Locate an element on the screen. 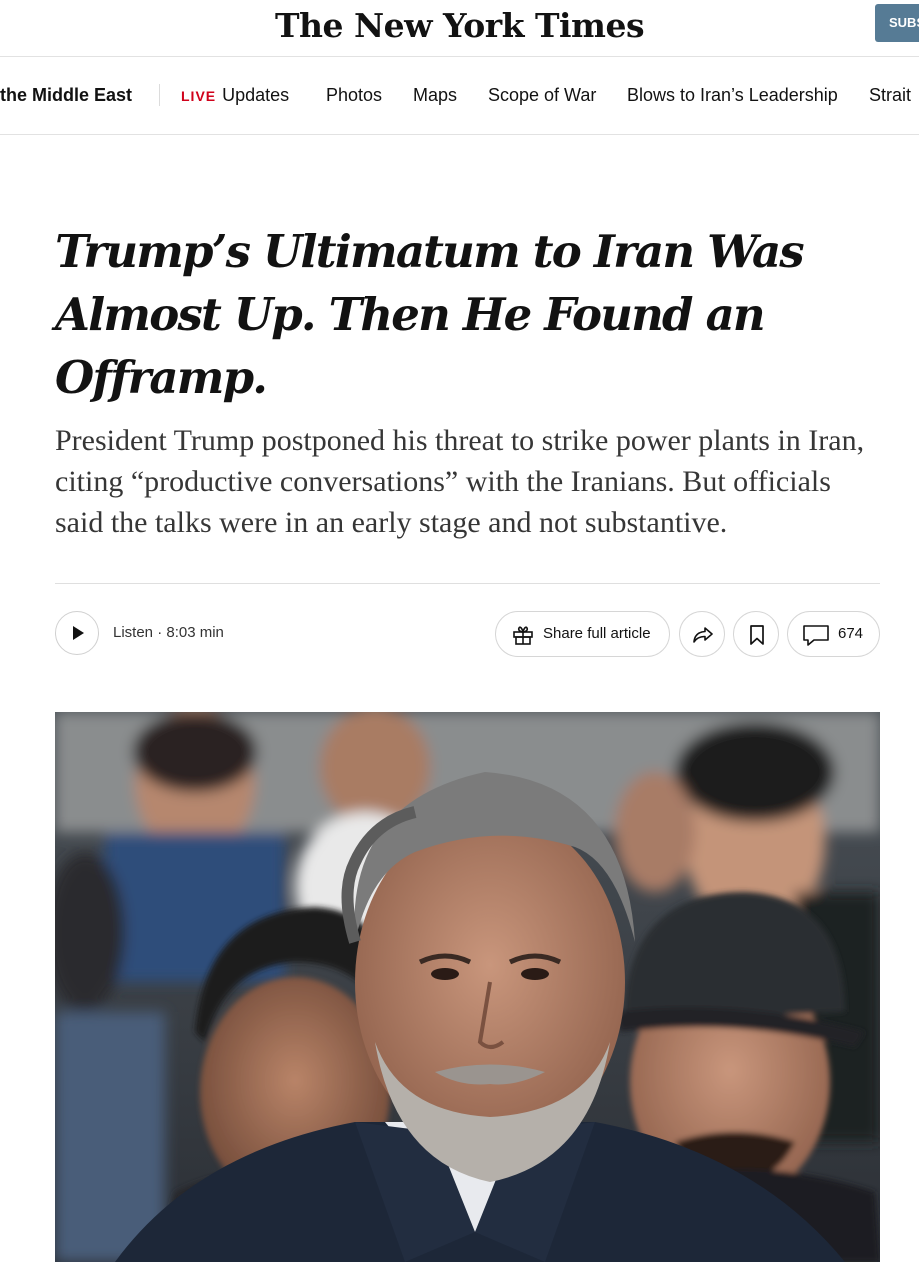 The height and width of the screenshot is (1280, 919). live-tag: LIVE is located at coordinates (199, 96).